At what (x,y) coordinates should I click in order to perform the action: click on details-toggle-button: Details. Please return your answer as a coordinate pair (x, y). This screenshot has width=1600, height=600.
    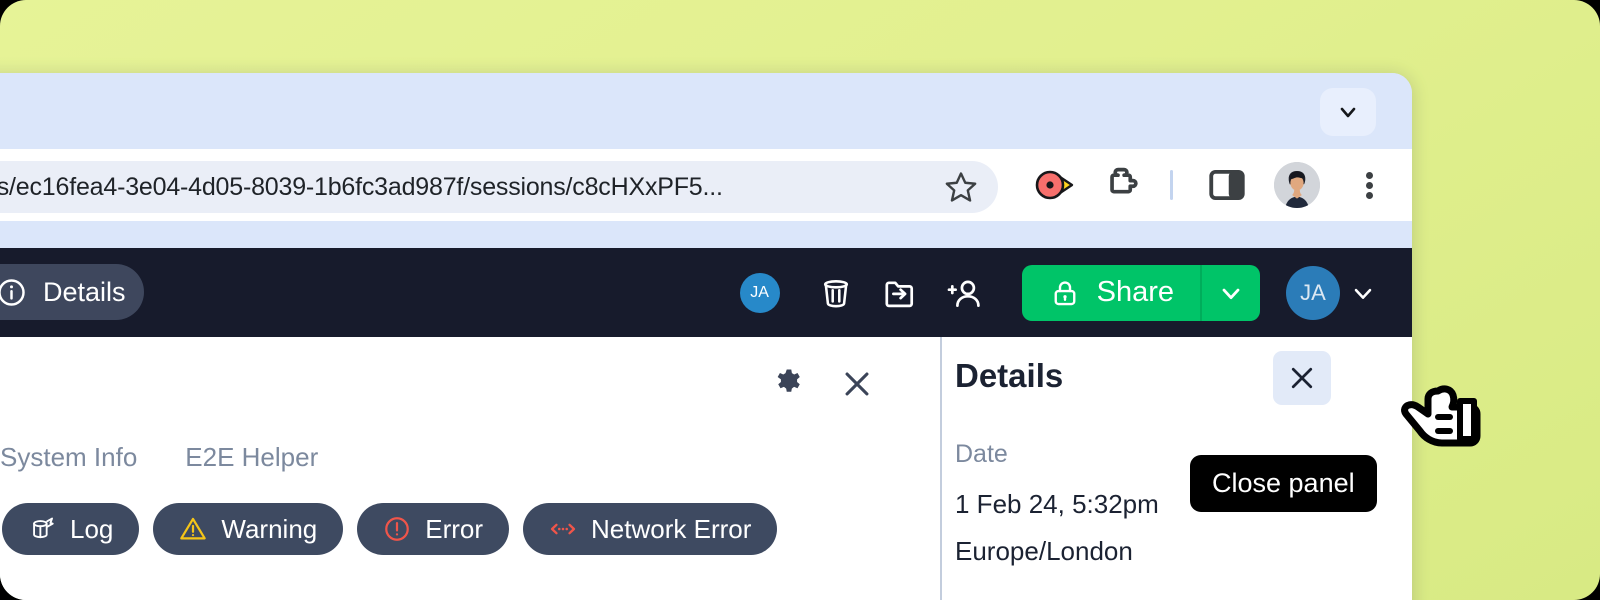
    Looking at the image, I should click on (72, 292).